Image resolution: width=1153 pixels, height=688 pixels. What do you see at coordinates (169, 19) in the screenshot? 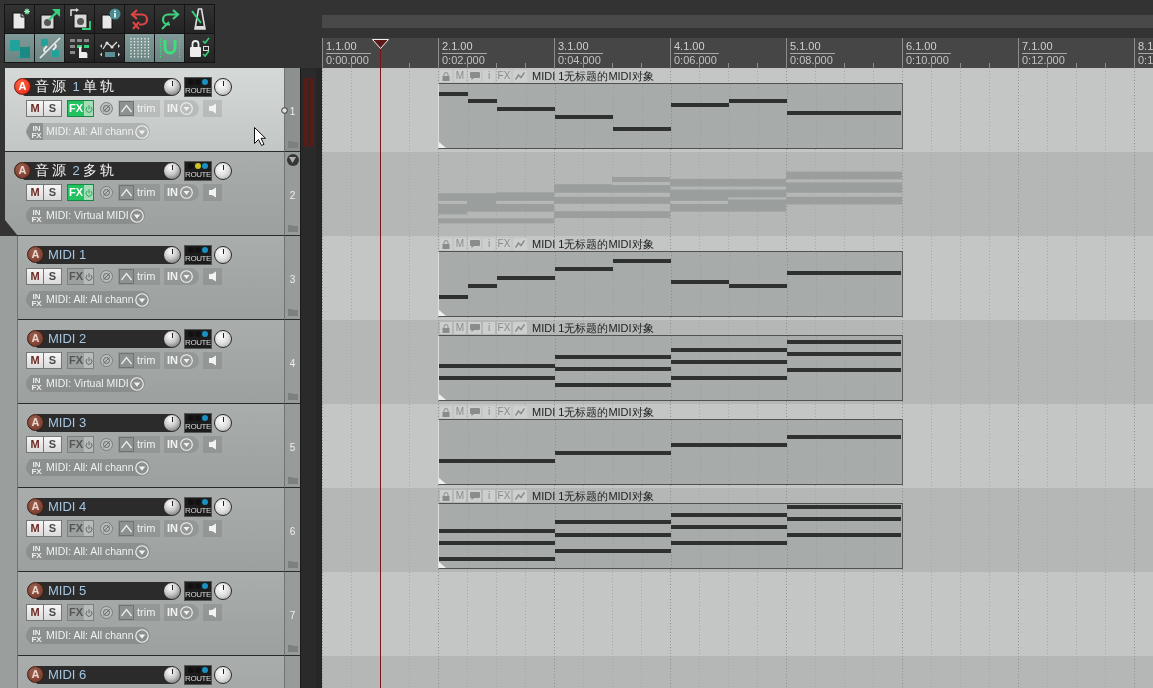
I see `redo-button` at bounding box center [169, 19].